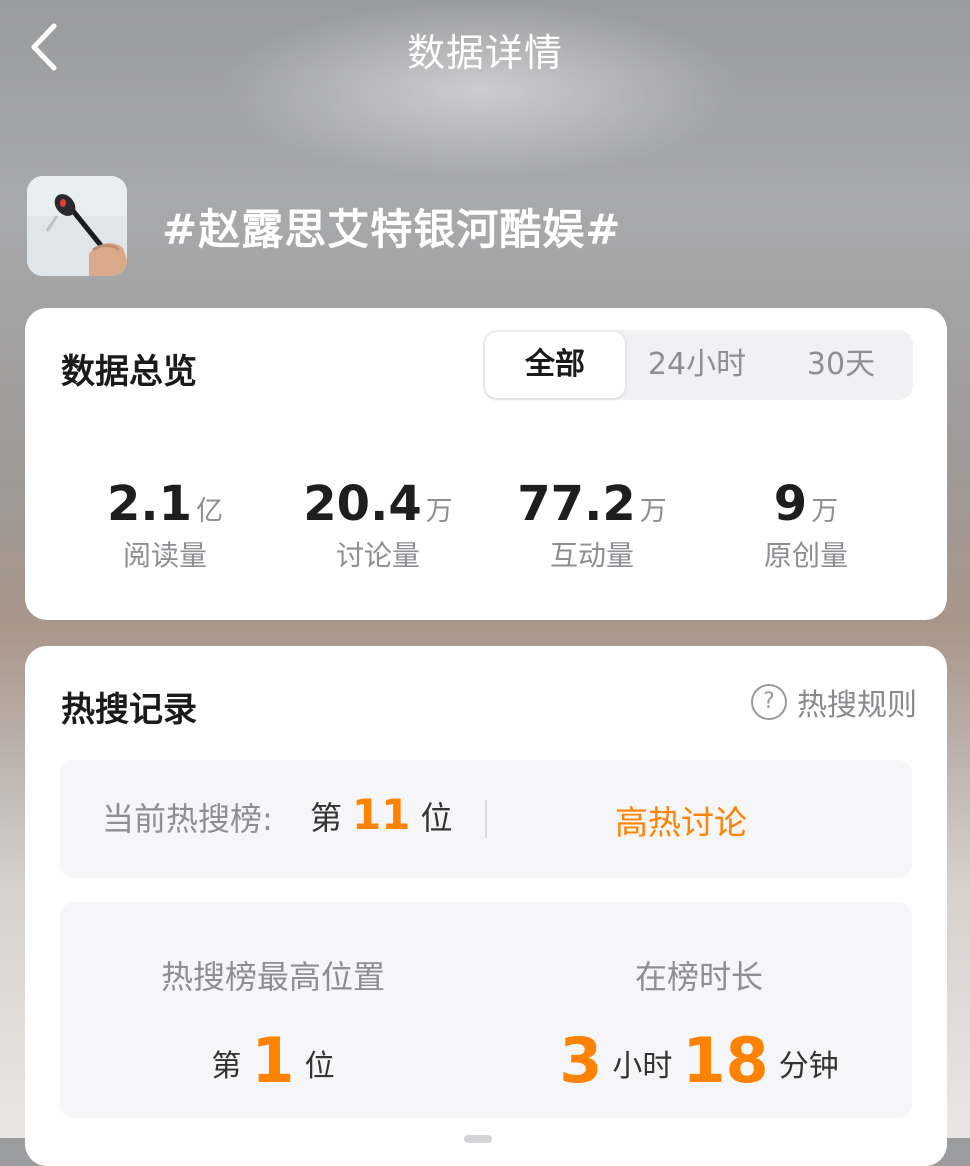 The height and width of the screenshot is (1166, 970). Describe the element at coordinates (377, 555) in the screenshot. I see `stat-label: 讨论量` at that location.